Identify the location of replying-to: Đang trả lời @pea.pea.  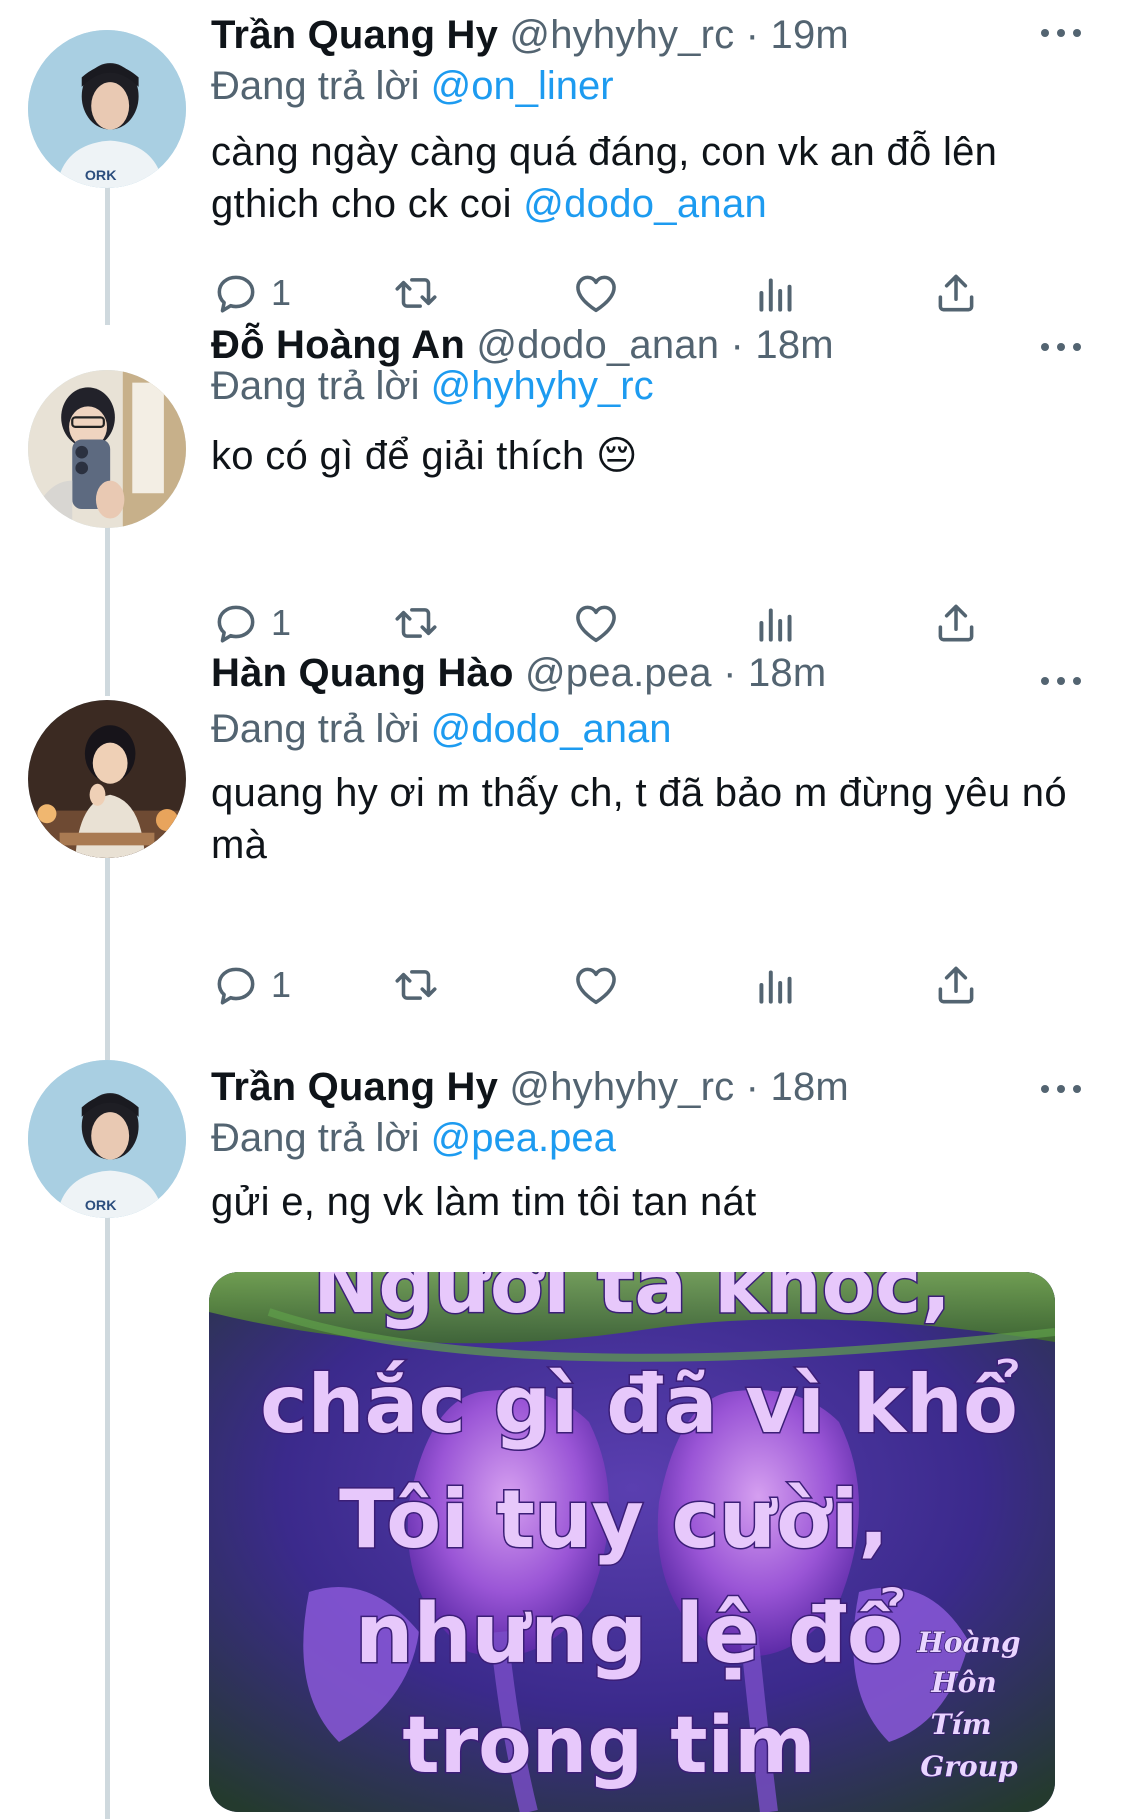
(648, 1138).